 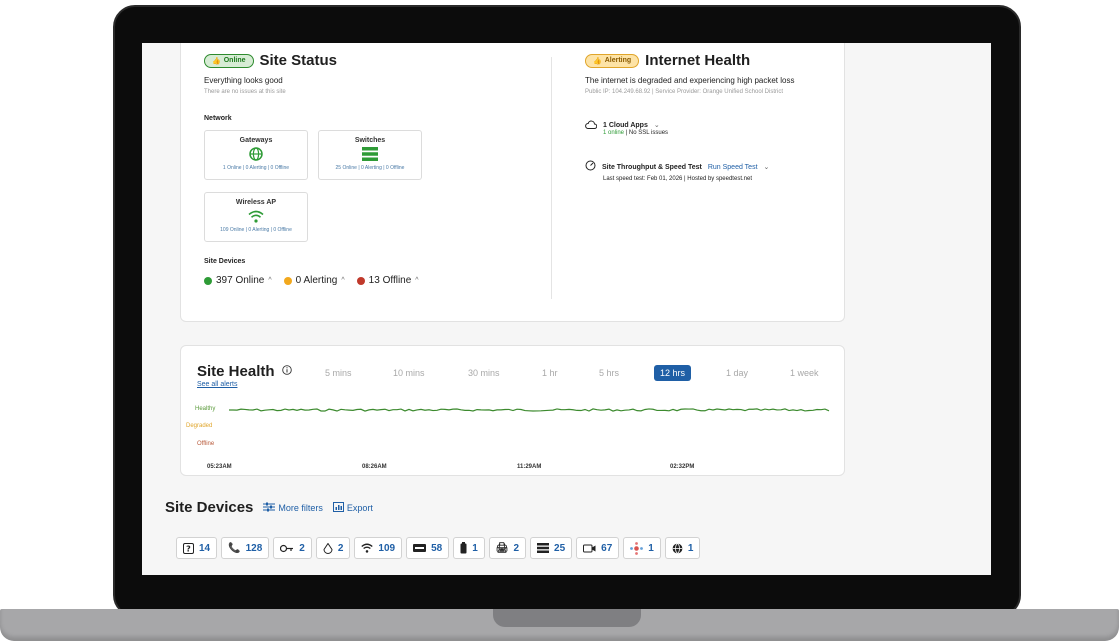 I want to click on unknown-device-icon: ?, so click(x=188, y=548).